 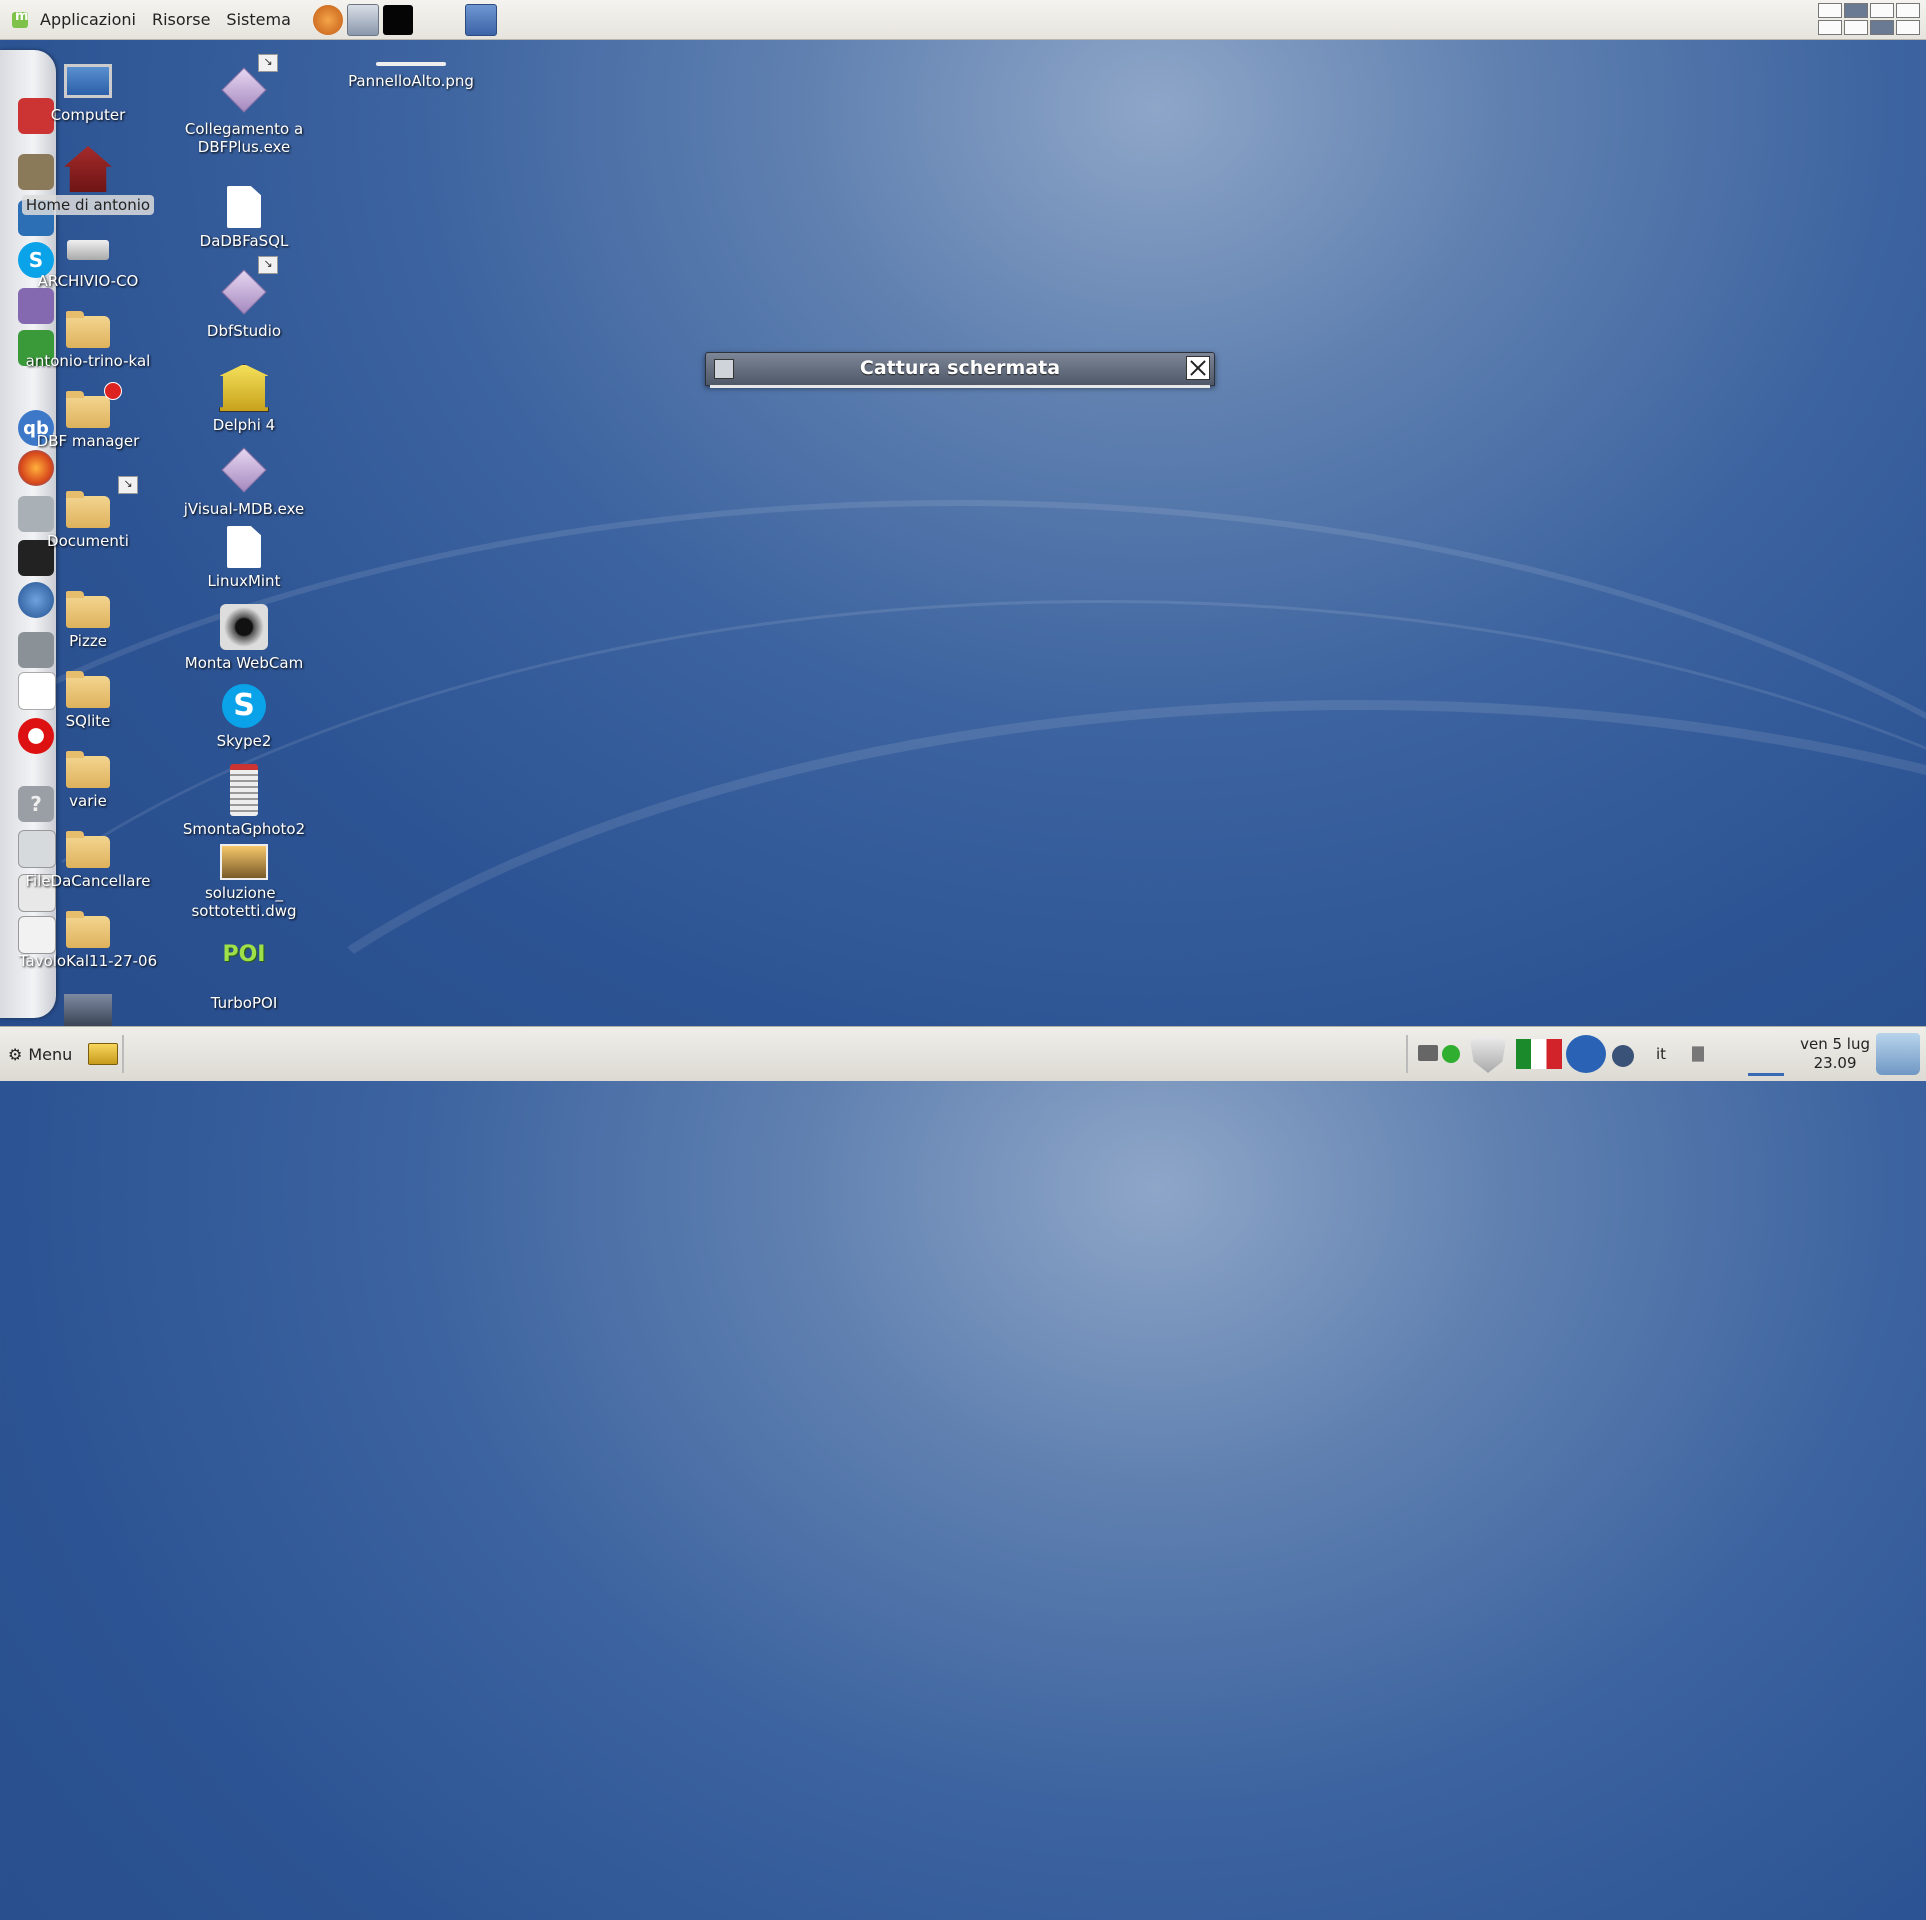 I want to click on network-launcher-icon, so click(x=362, y=19).